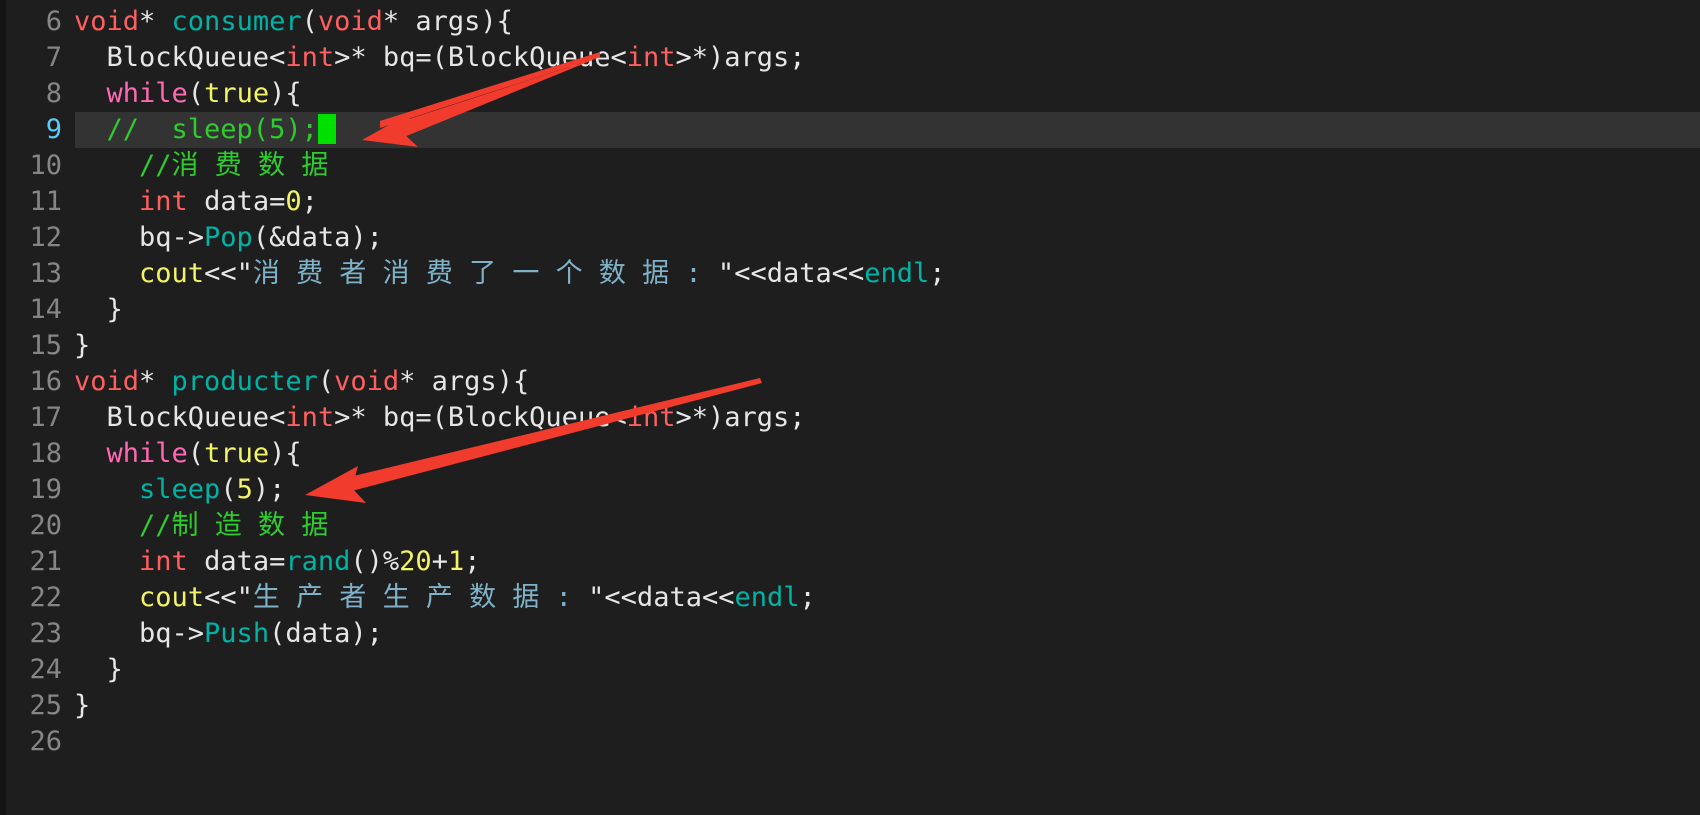  I want to click on code-line: 16 void* producter(void* args){, so click(850, 382).